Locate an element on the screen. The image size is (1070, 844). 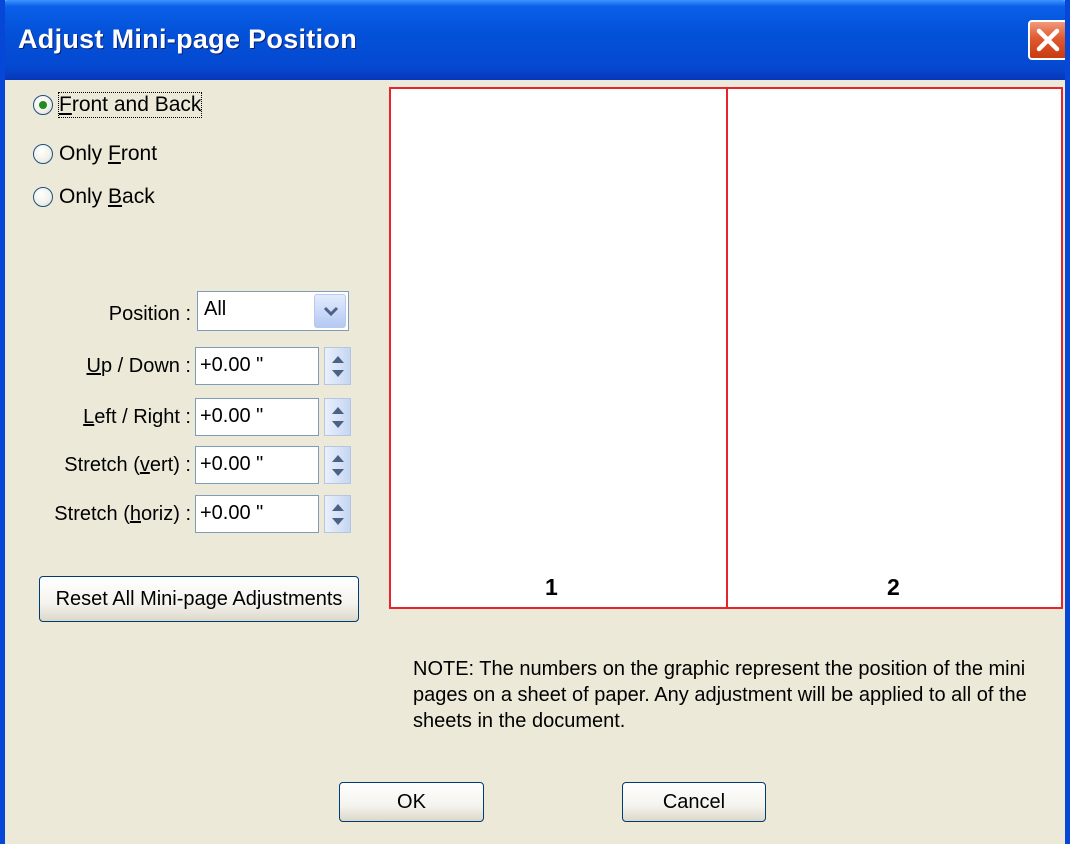
up-down-input: +0.00 " is located at coordinates (257, 366).